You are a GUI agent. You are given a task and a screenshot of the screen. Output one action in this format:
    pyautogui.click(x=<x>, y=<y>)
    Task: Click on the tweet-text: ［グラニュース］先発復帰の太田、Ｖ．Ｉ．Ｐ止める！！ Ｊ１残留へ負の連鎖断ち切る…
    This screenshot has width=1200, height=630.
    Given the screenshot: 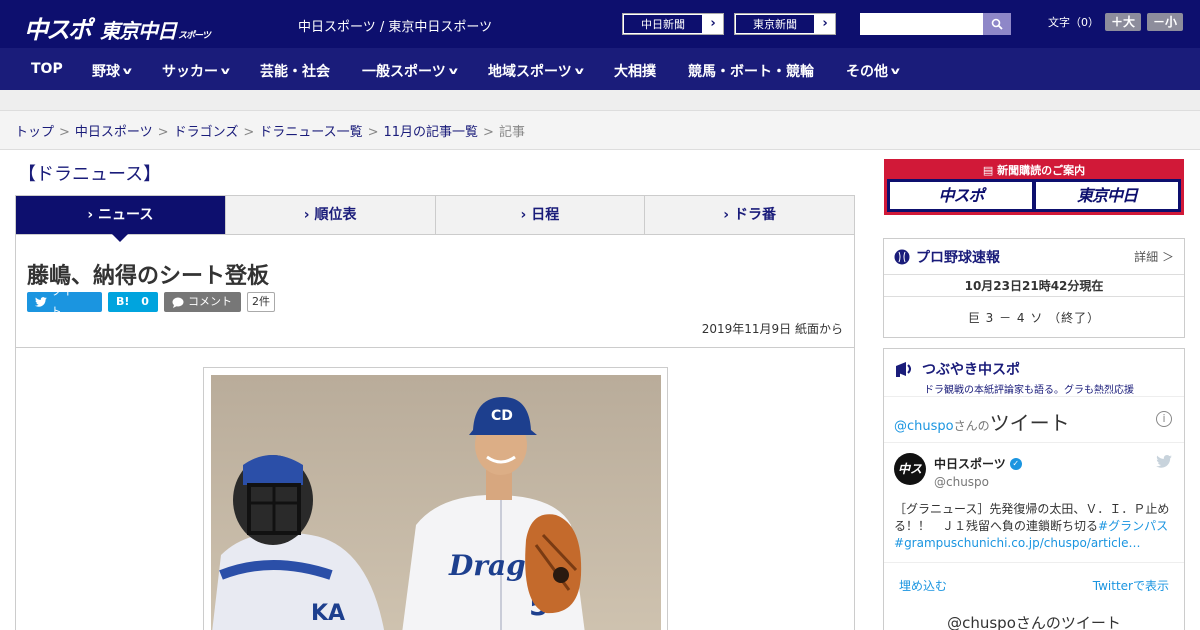 What is the action you would take?
    pyautogui.click(x=1032, y=526)
    